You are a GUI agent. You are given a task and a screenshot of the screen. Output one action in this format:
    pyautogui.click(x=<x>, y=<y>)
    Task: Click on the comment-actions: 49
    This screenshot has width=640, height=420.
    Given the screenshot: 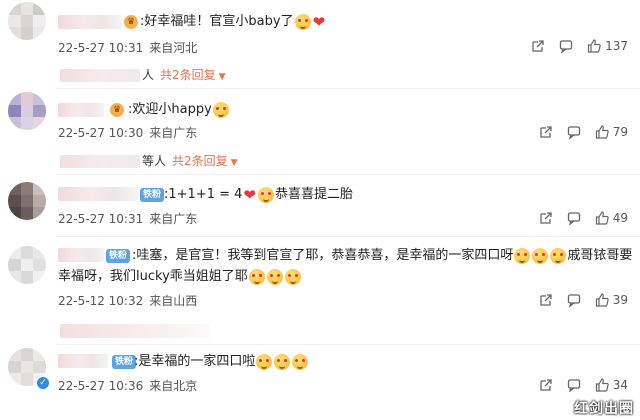 What is the action you would take?
    pyautogui.click(x=583, y=218)
    